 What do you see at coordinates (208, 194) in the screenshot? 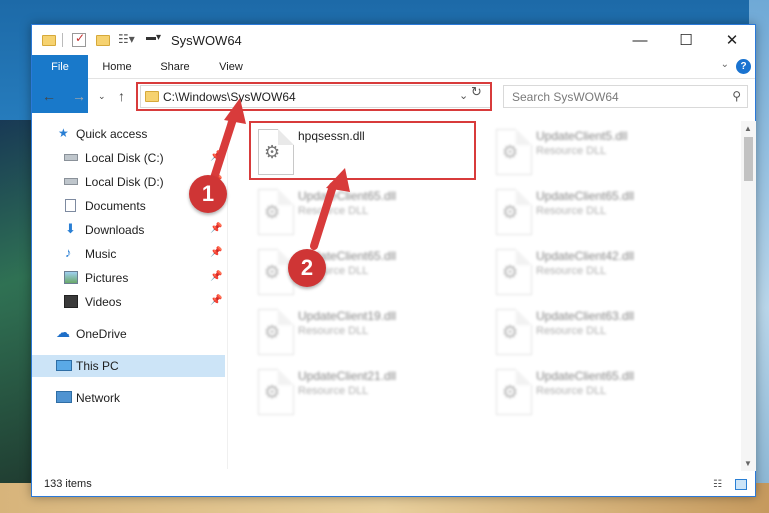
I see `step-1-badge: 1` at bounding box center [208, 194].